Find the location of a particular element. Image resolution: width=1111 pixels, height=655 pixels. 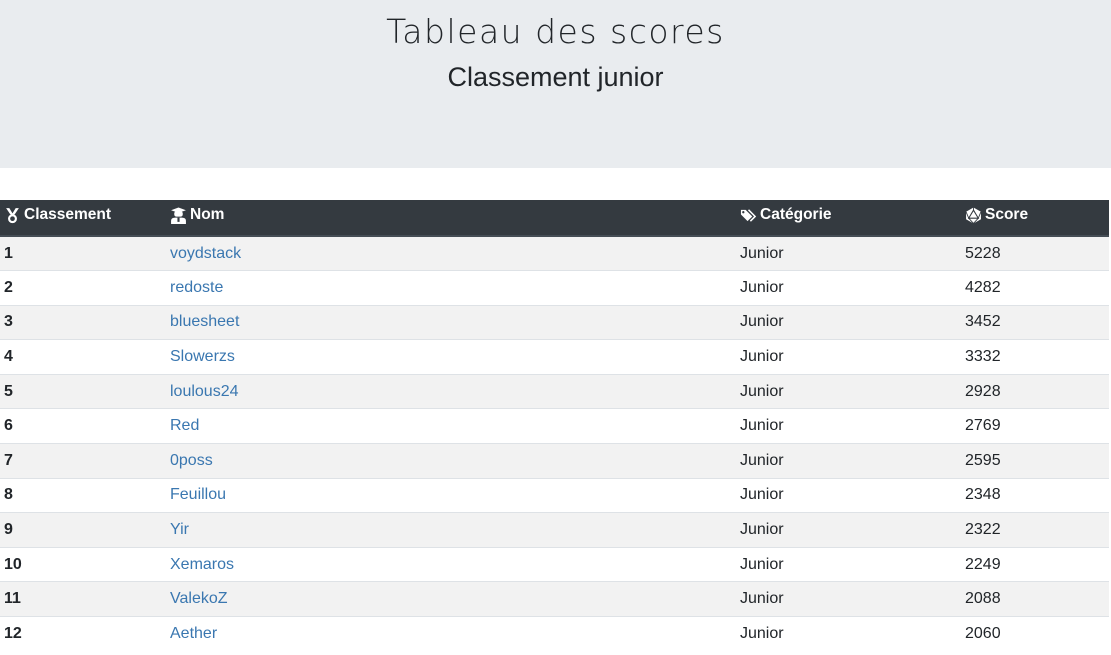

table-row: 5 loulous24 Junior 2928 is located at coordinates (554, 391).